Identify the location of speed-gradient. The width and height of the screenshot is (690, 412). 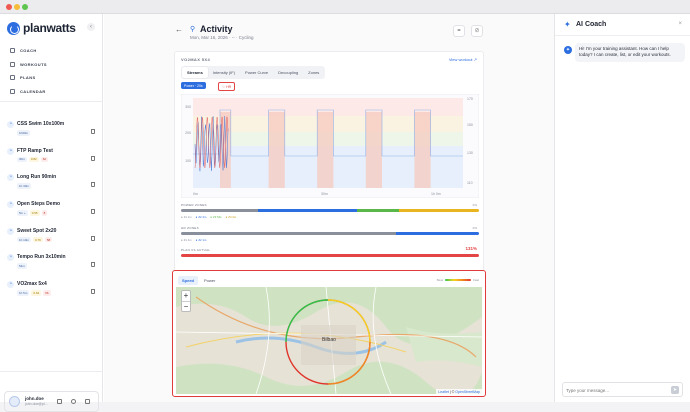
(458, 280).